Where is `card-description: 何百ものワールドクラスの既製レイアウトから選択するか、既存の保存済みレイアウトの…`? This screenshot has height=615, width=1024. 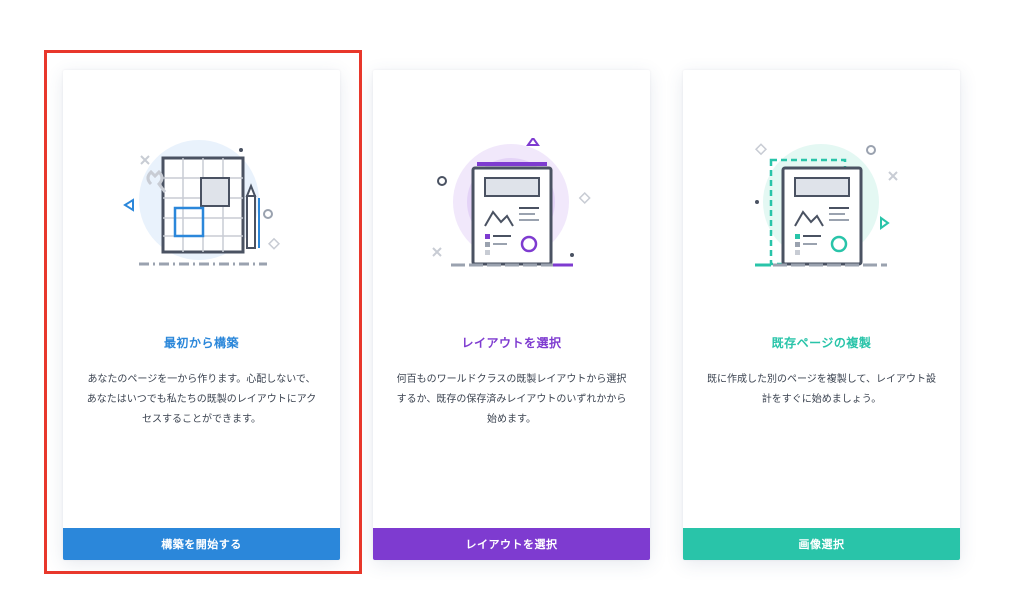 card-description: 何百ものワールドクラスの既製レイアウトから選択するか、既存の保存済みレイアウトの… is located at coordinates (511, 399).